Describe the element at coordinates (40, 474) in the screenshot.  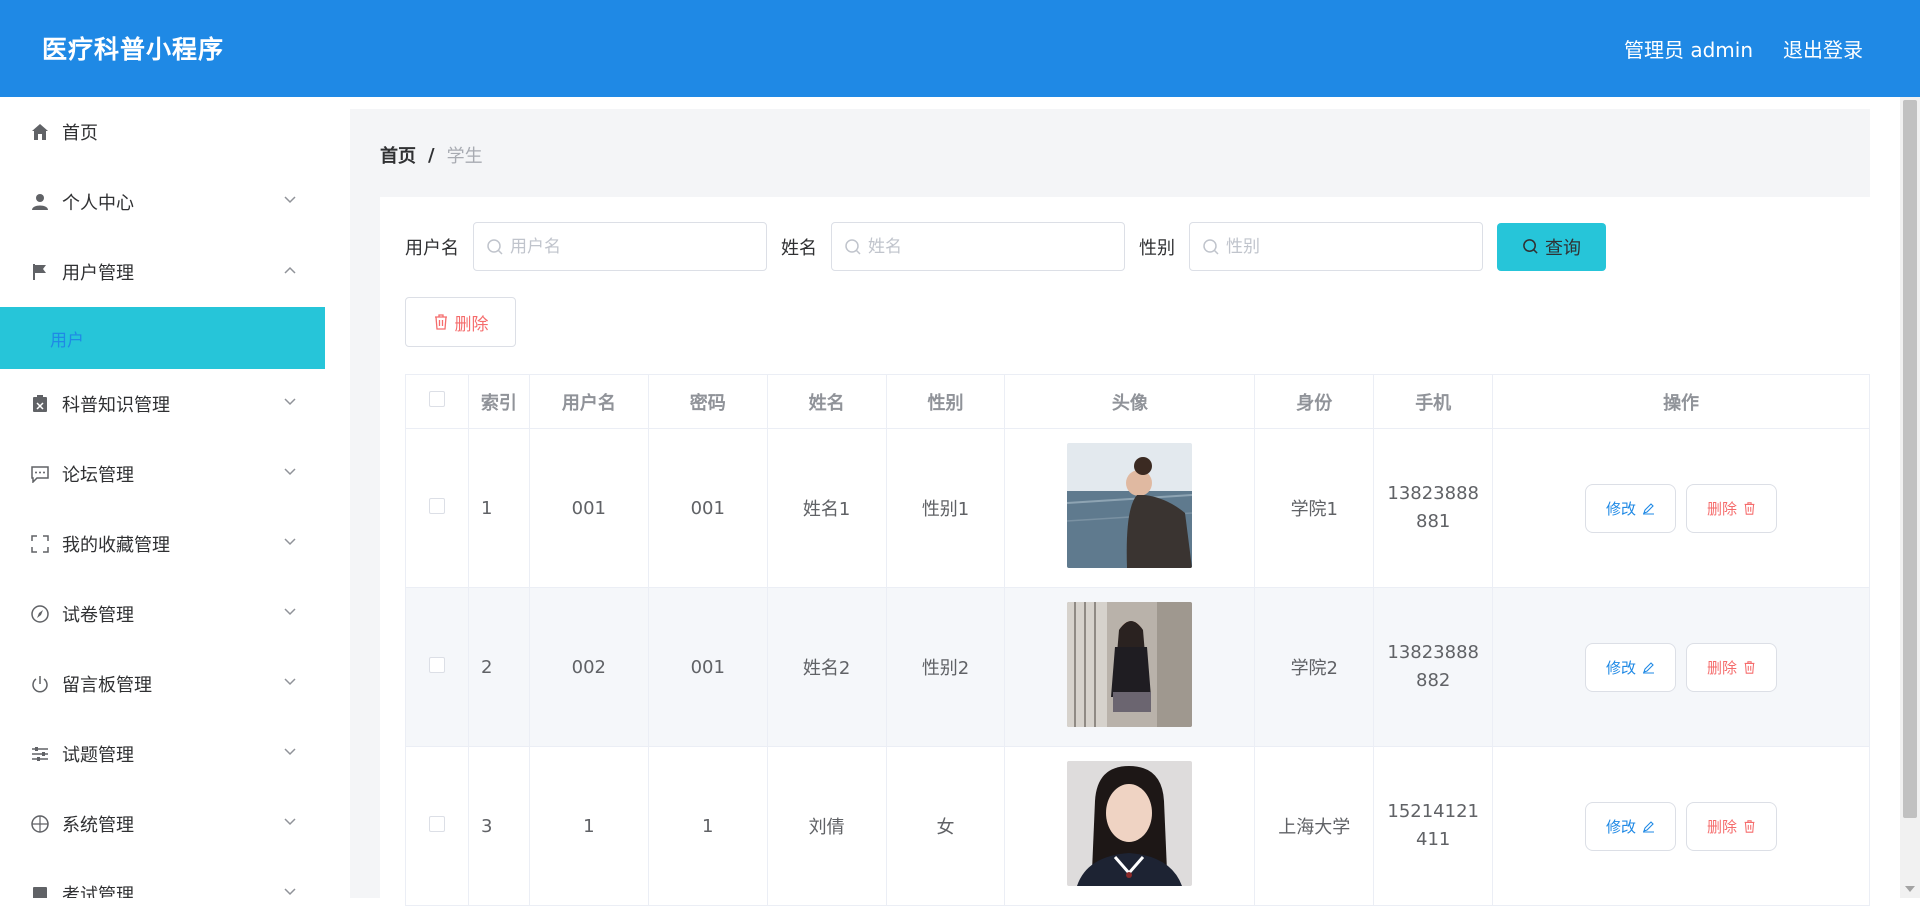
I see `chat-icon` at that location.